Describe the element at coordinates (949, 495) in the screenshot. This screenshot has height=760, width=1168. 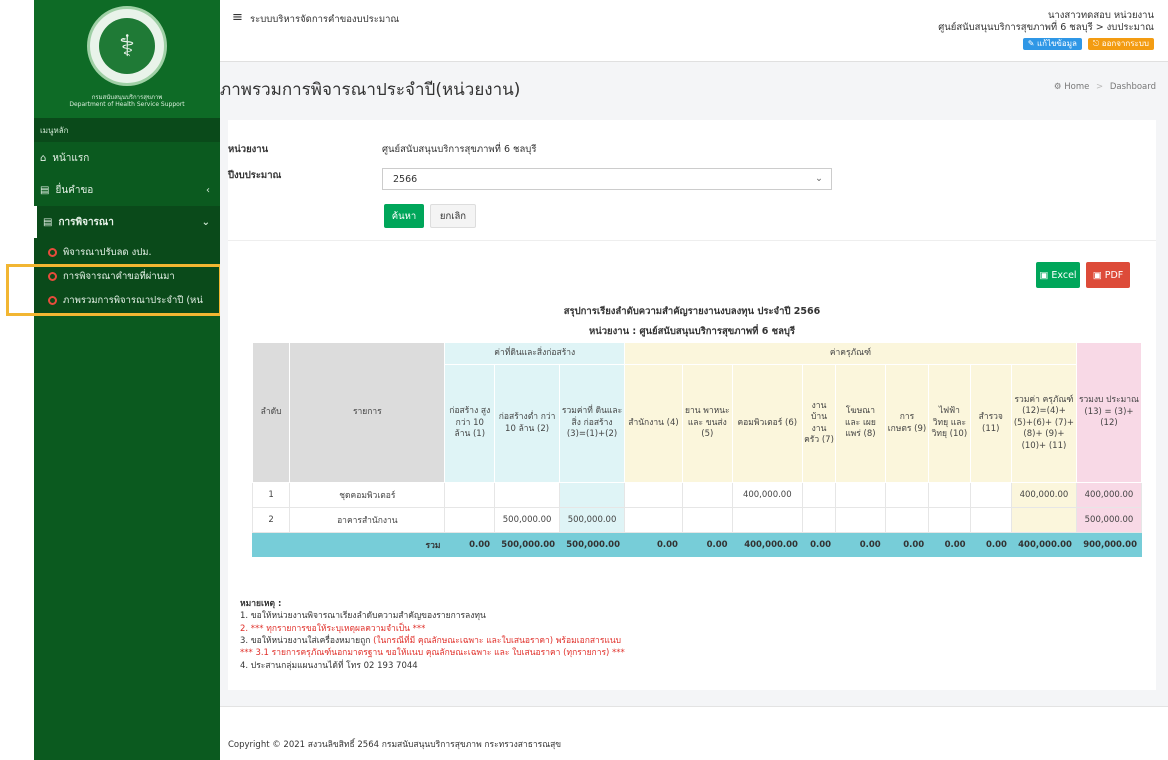
I see `cell-c10` at that location.